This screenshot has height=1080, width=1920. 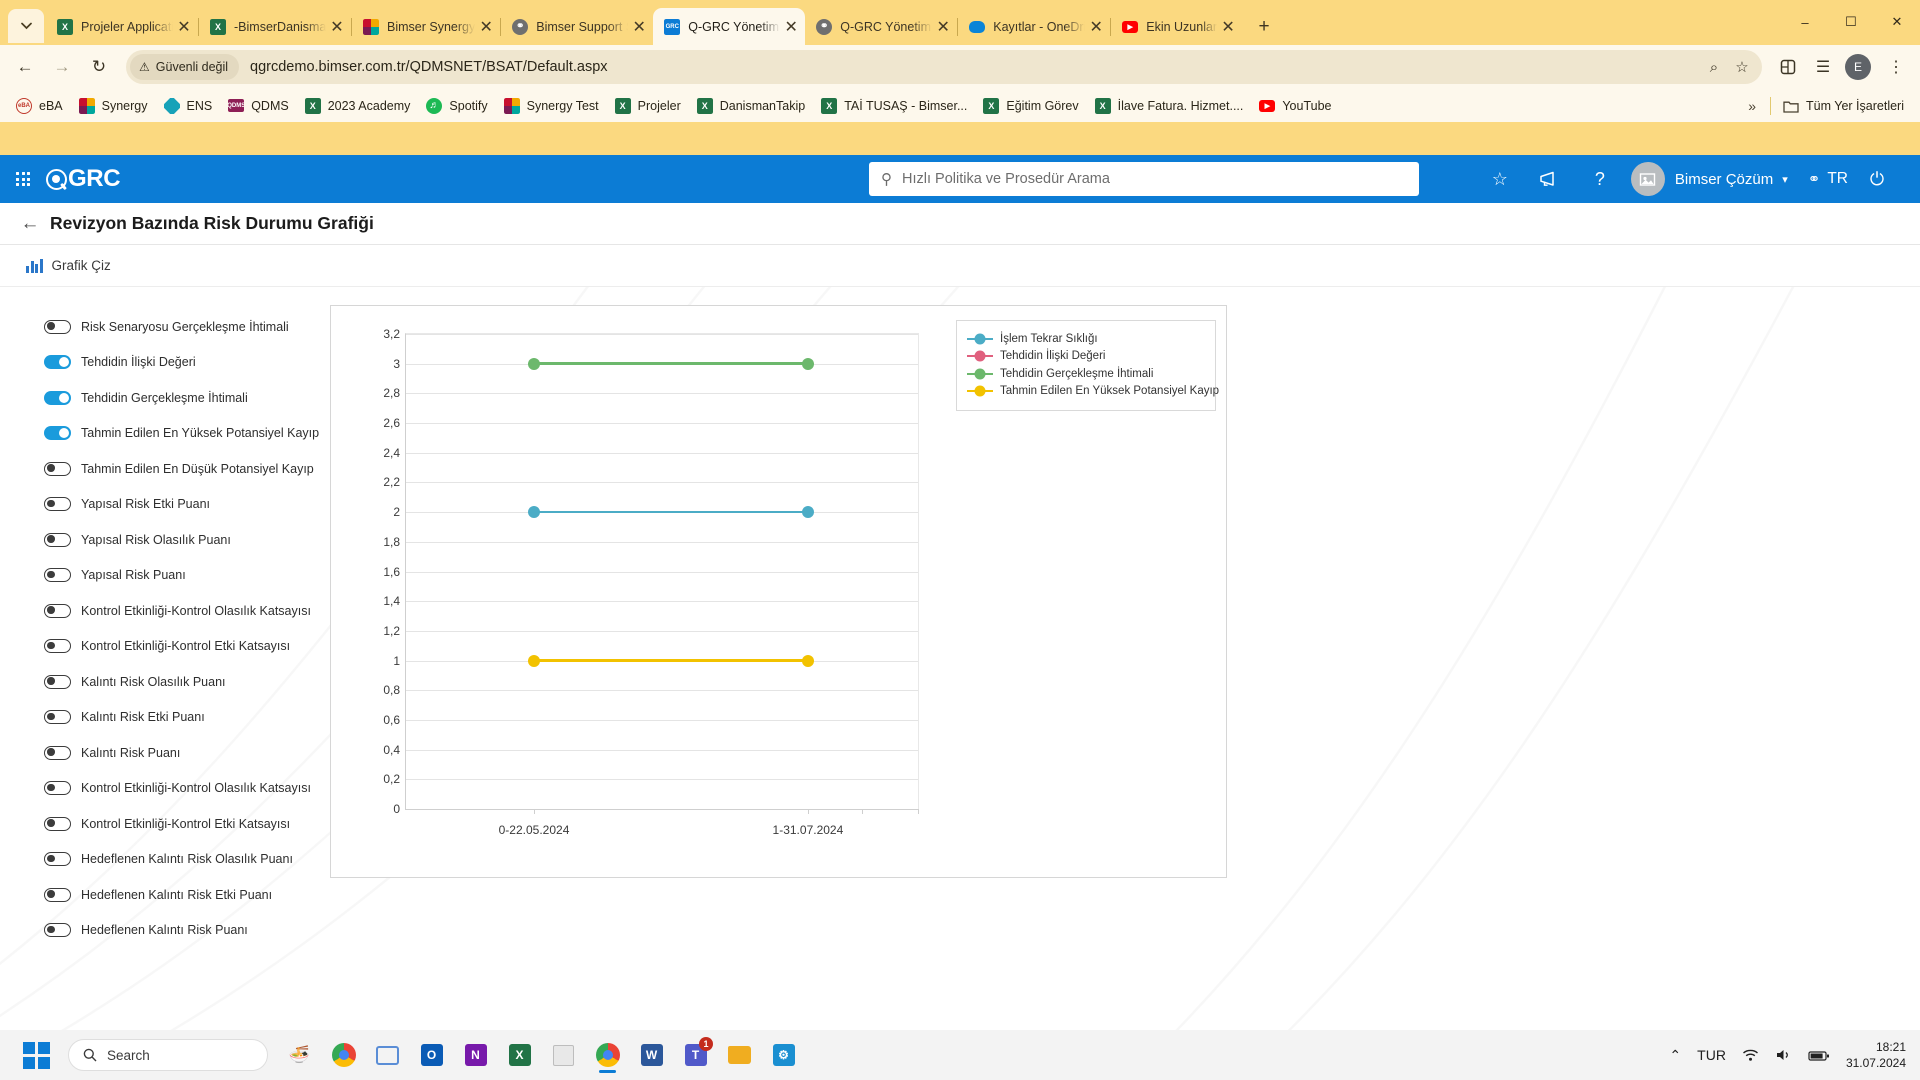 I want to click on metric-toggle-row: Yapısal Risk Etki Puanı, so click(x=187, y=505).